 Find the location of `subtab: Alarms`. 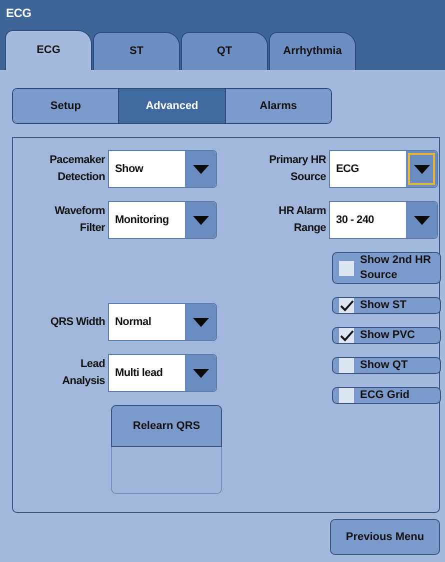

subtab: Alarms is located at coordinates (278, 106).